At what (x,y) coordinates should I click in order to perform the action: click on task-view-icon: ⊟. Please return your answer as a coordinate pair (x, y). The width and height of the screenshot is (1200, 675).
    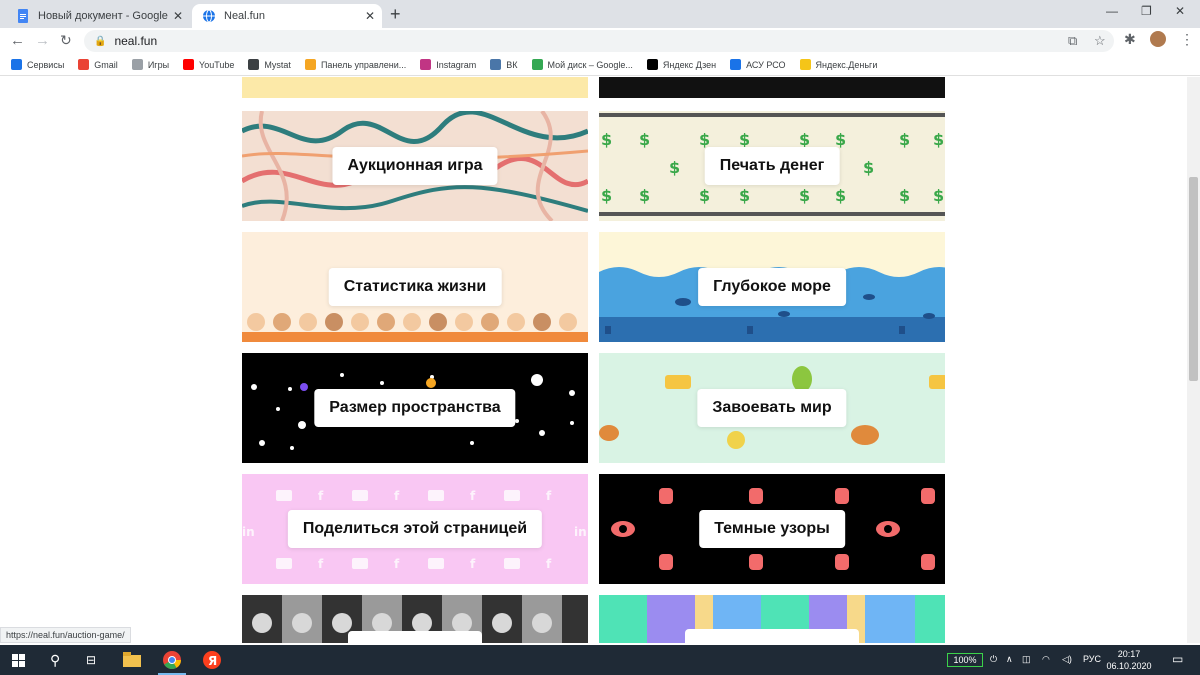
    Looking at the image, I should click on (91, 660).